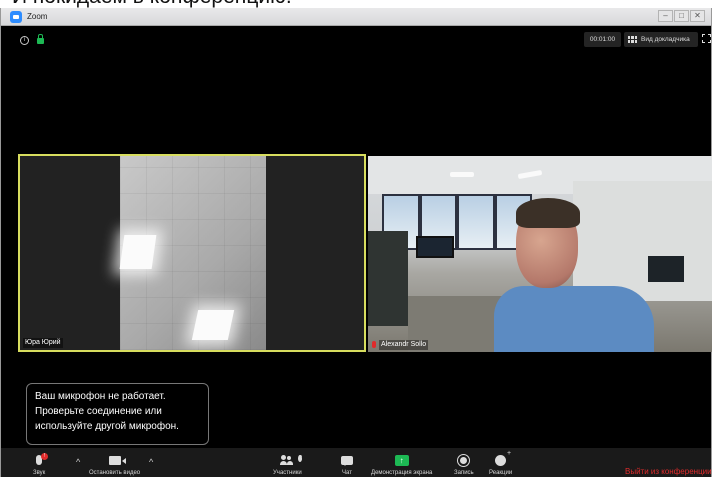  What do you see at coordinates (668, 471) in the screenshot?
I see `leave-meeting-button: Выйти из конференции` at bounding box center [668, 471].